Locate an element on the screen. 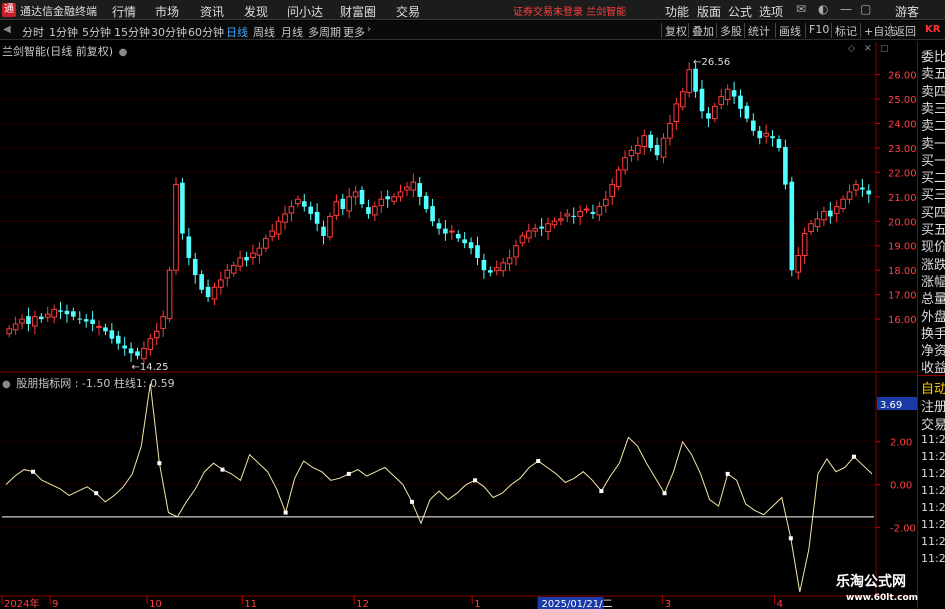 This screenshot has width=945, height=609. quote-field-label: 买五 is located at coordinates (933, 230).